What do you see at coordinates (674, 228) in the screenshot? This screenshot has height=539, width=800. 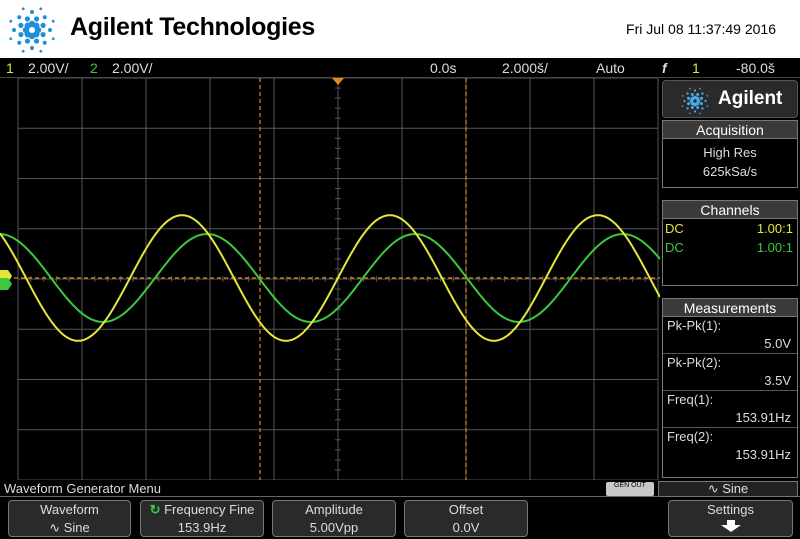 I see `channel-1-coupling: DC` at bounding box center [674, 228].